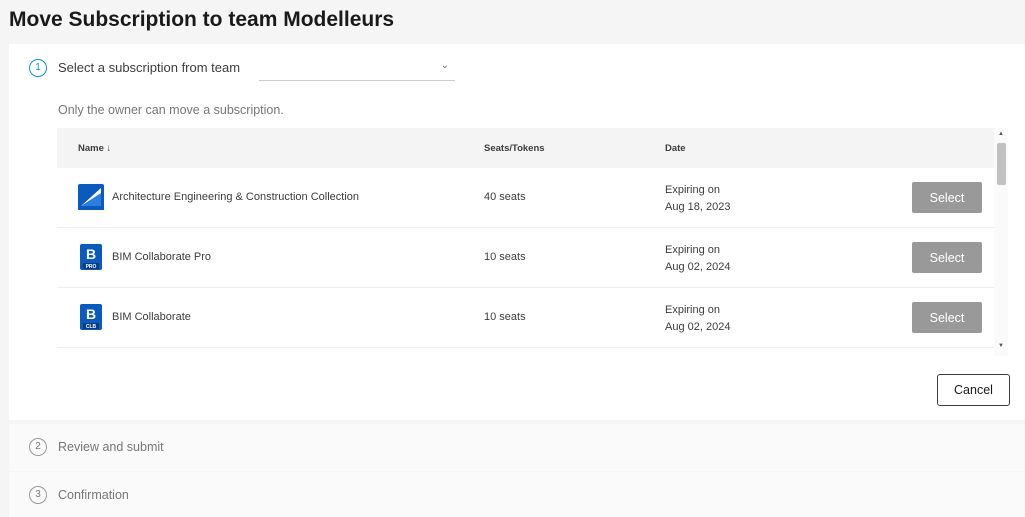 This screenshot has height=517, width=1025. Describe the element at coordinates (93, 495) in the screenshot. I see `step3-label: Confirmation` at that location.